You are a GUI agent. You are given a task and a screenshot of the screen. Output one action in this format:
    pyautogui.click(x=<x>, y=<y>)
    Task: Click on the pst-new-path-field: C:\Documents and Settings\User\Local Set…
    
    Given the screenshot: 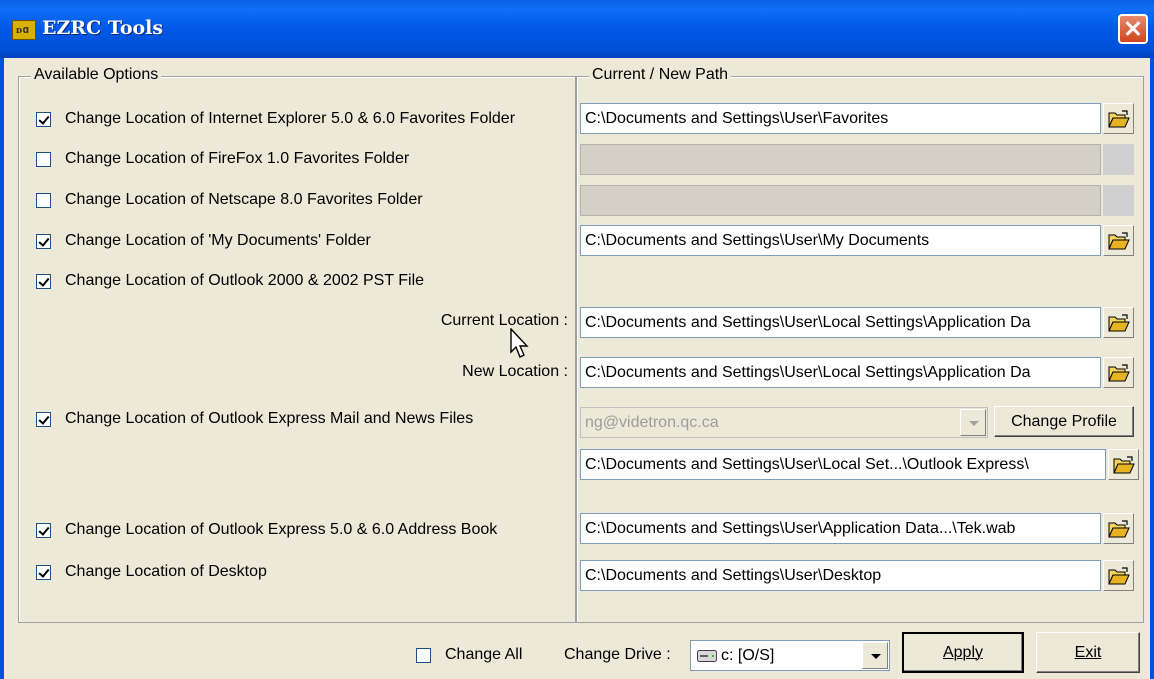 What is the action you would take?
    pyautogui.click(x=840, y=372)
    